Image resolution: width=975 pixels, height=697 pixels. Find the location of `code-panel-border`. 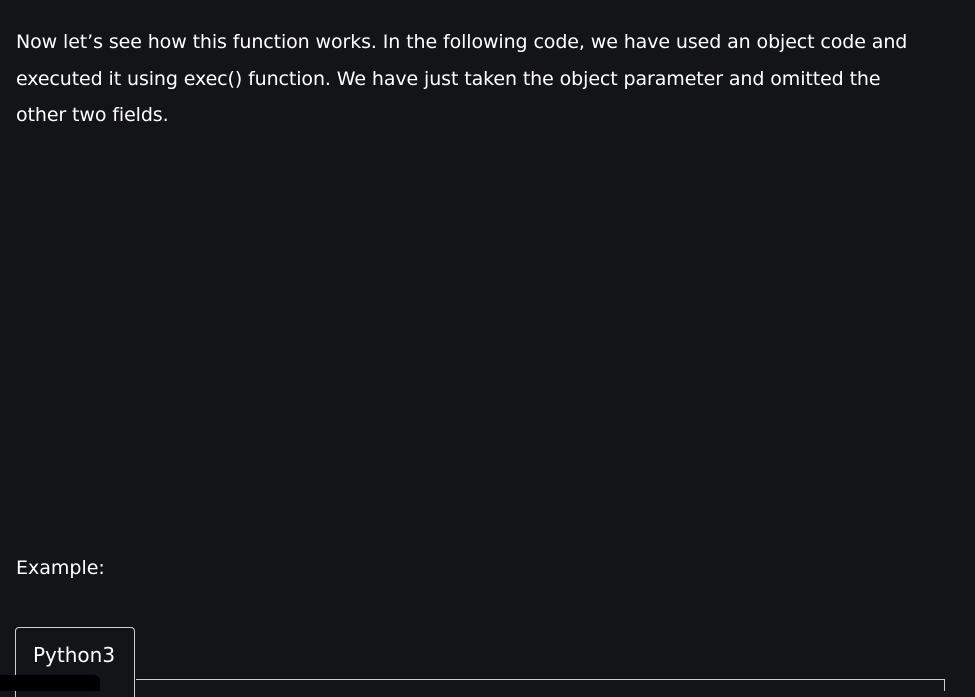

code-panel-border is located at coordinates (944, 685).